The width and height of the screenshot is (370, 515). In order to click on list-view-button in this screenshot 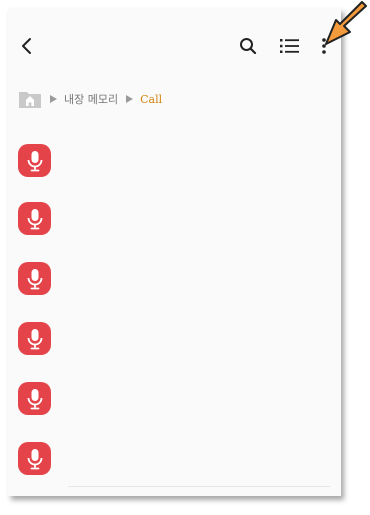, I will do `click(290, 46)`.